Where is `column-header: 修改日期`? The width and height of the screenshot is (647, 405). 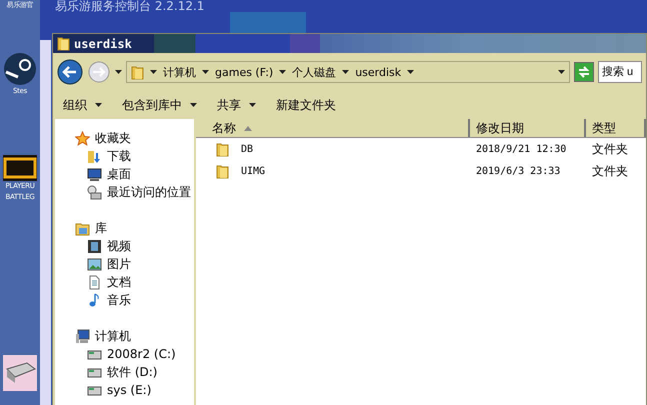
column-header: 修改日期 is located at coordinates (528, 128).